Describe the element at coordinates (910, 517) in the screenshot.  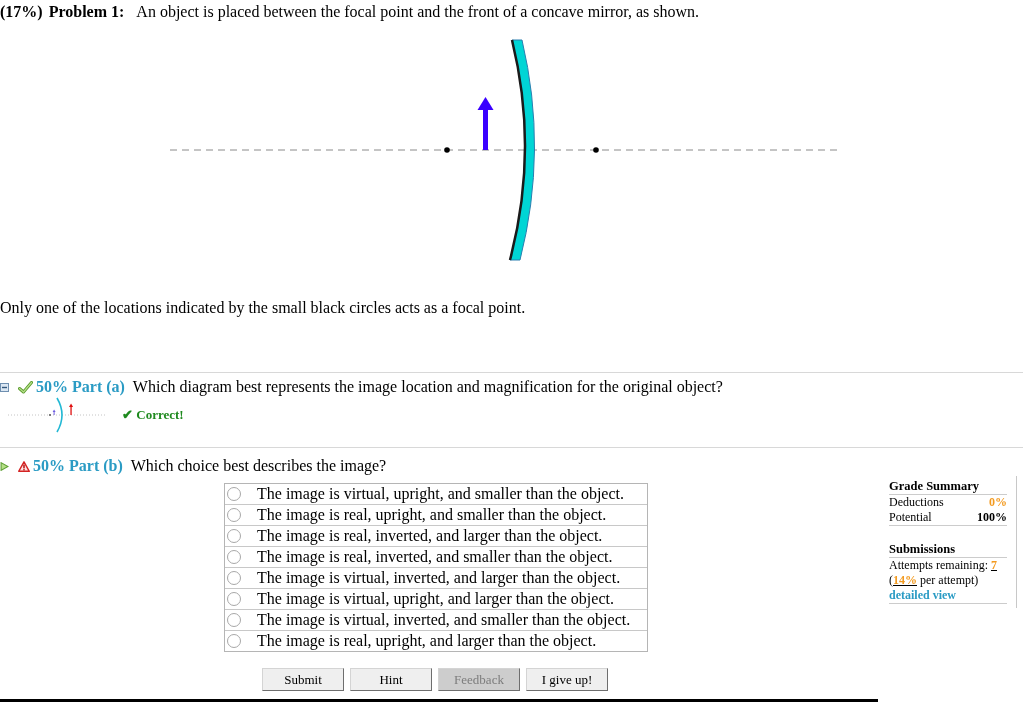
I see `grade-label: Potential` at that location.